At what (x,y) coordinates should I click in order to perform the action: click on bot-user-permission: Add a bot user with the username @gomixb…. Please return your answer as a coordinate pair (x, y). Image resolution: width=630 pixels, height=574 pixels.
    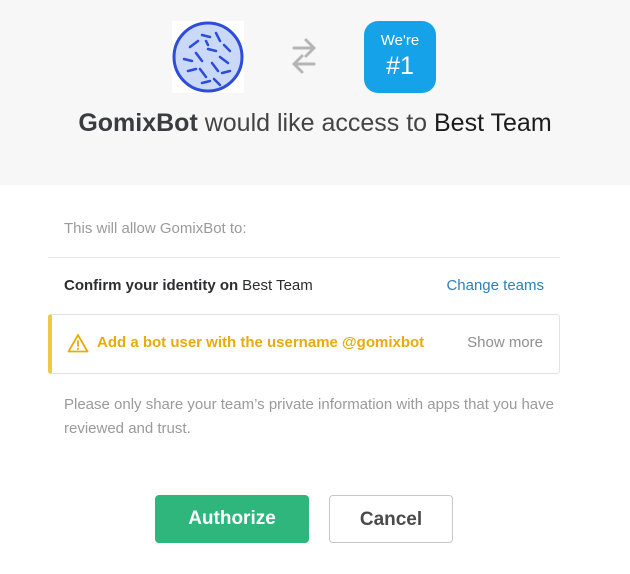
    Looking at the image, I should click on (304, 344).